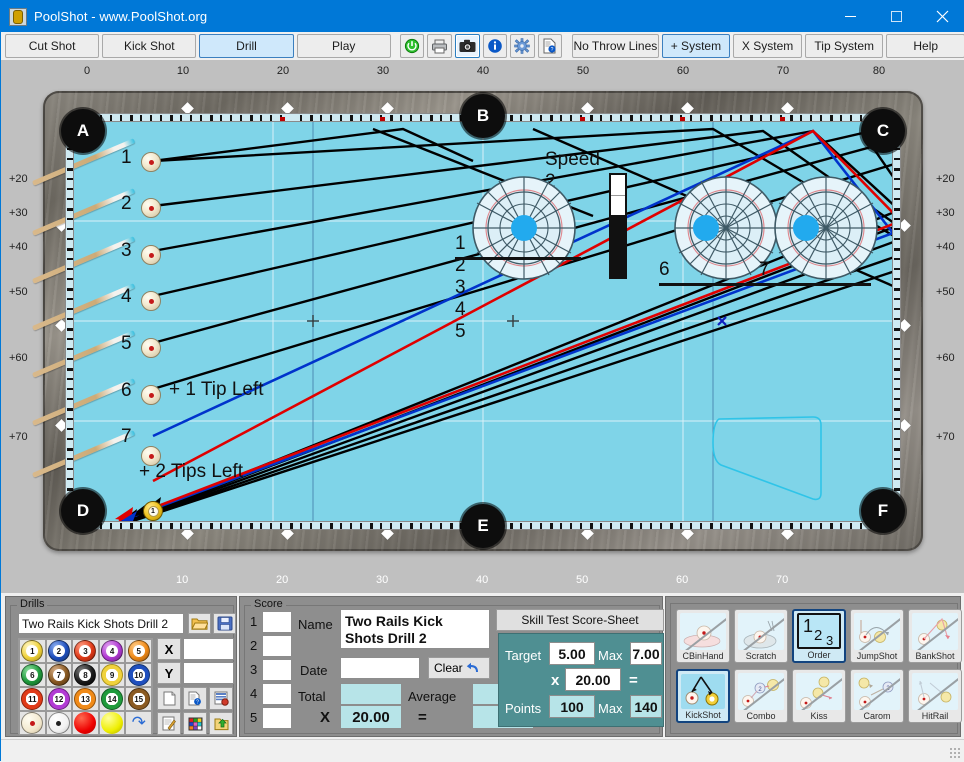 This screenshot has height=762, width=964. What do you see at coordinates (87, 71) in the screenshot?
I see `ruler-top-tick-0: 0` at bounding box center [87, 71].